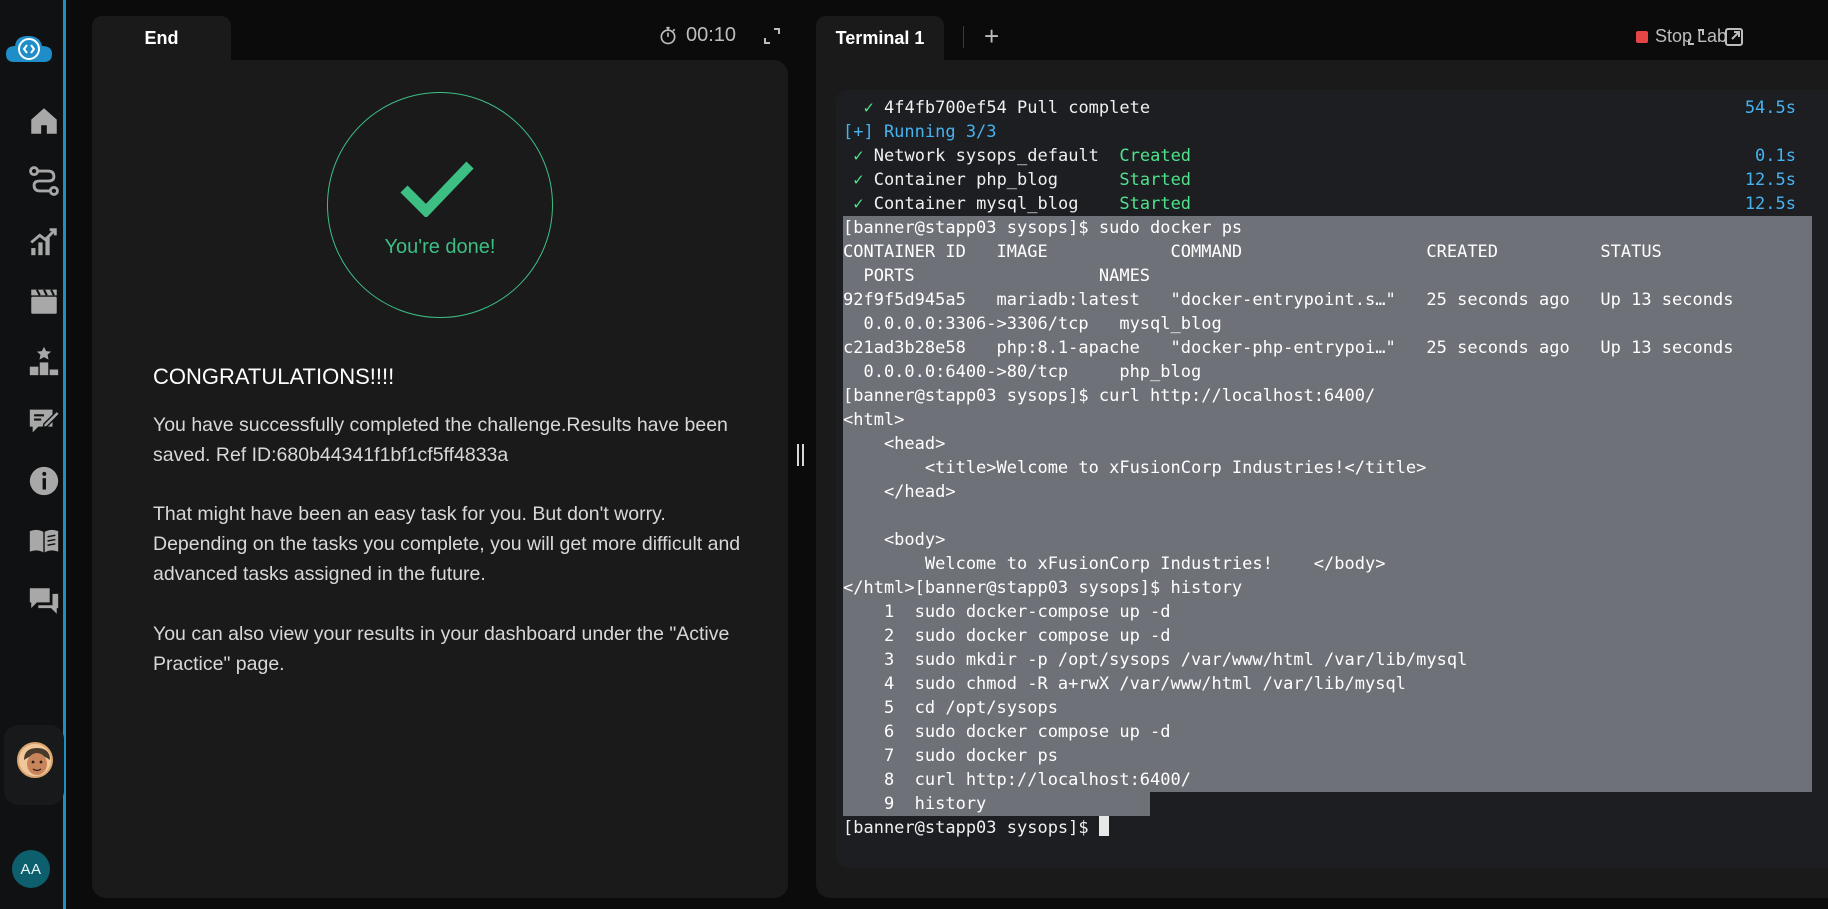  Describe the element at coordinates (31, 869) in the screenshot. I see `user-initials-badge: AA` at that location.